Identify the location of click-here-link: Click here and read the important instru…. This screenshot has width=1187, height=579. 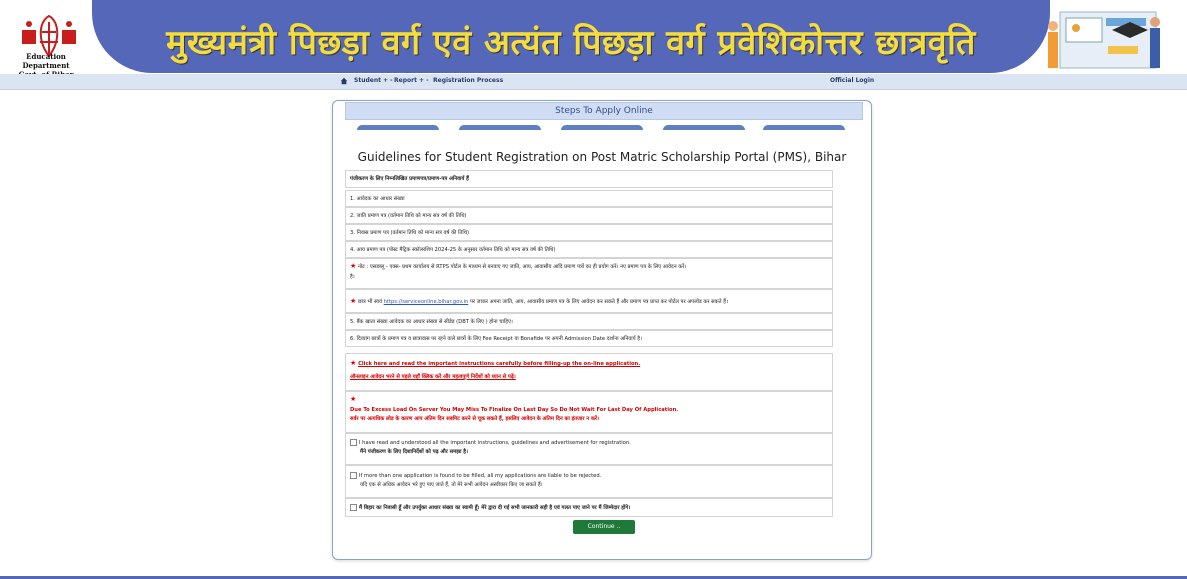
(499, 364).